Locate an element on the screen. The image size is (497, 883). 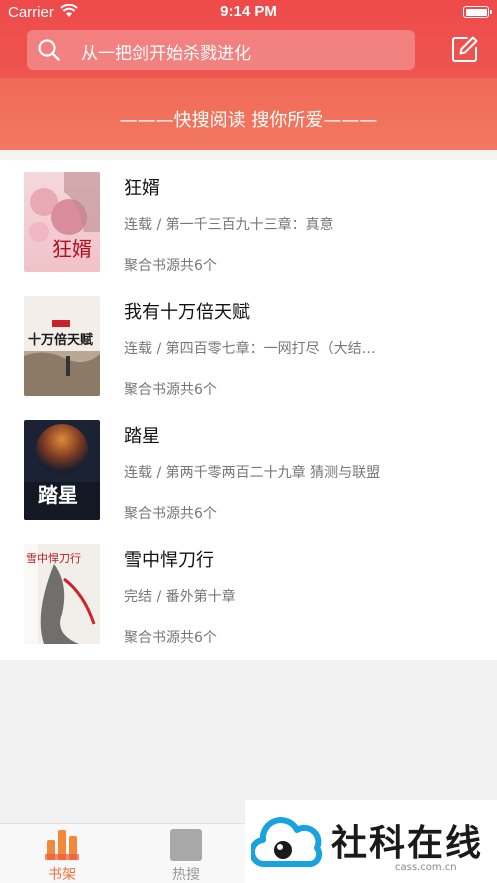
clock: 9:14 PM is located at coordinates (248, 11).